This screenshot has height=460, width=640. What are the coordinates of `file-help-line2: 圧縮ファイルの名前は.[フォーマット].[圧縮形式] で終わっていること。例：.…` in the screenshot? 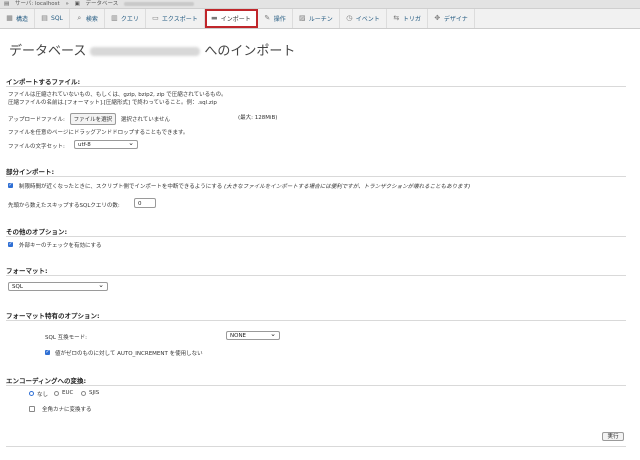 It's located at (112, 103).